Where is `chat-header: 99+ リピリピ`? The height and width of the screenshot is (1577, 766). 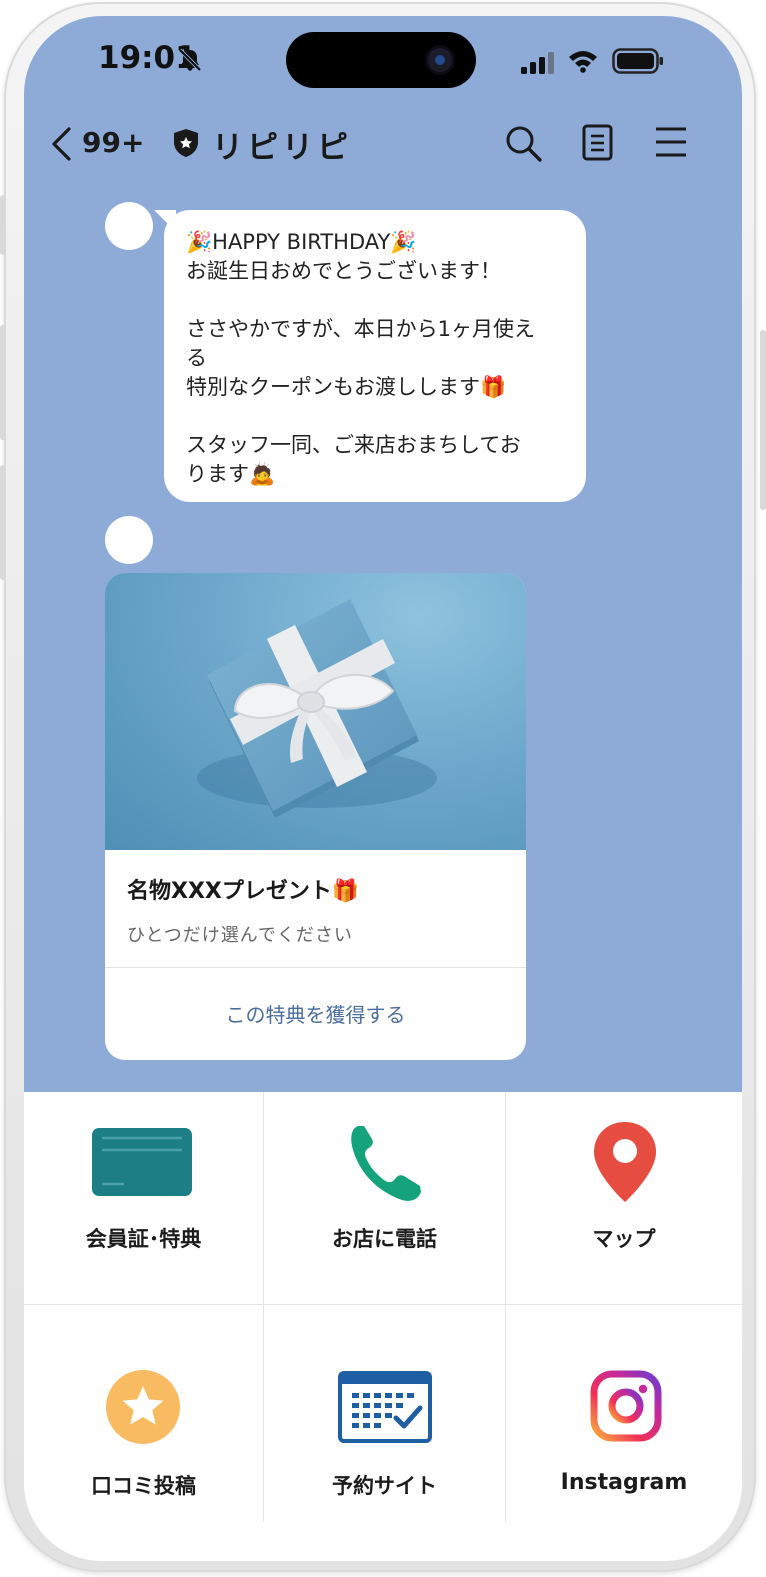
chat-header: 99+ リピリピ is located at coordinates (383, 142).